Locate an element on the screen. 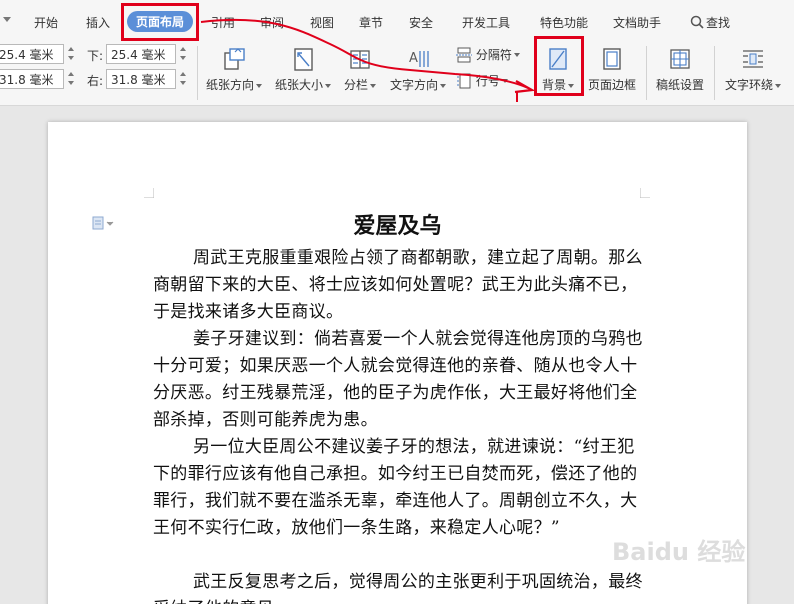 The width and height of the screenshot is (794, 604). document-paragraph: 武王反复思考之后，觉得周公的主张更利于巩固统治，最终采纳了他的意见。 is located at coordinates (398, 586).